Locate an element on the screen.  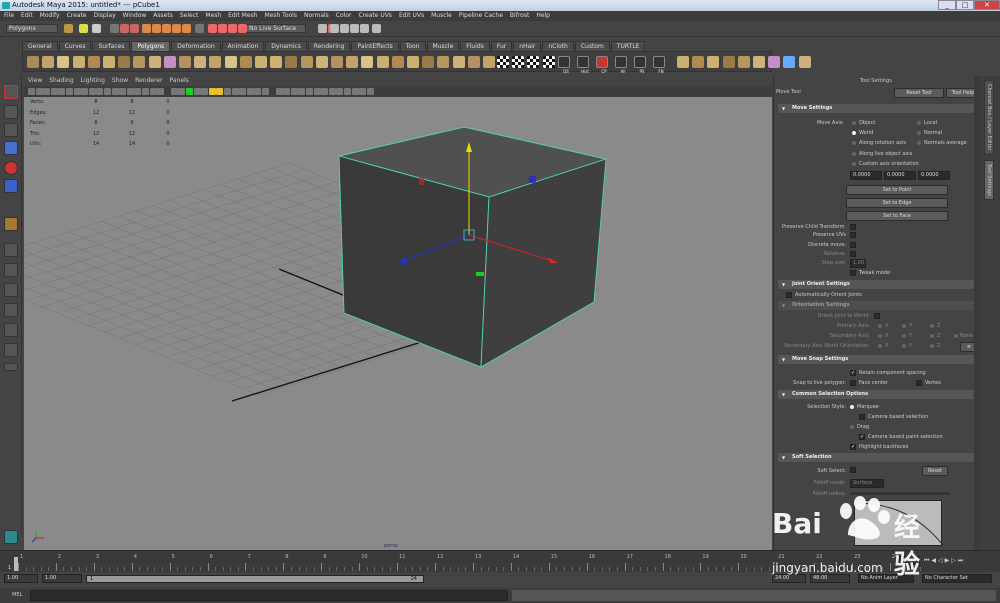
menu-set-dropdown: Polygons is located at coordinates (32, 28).